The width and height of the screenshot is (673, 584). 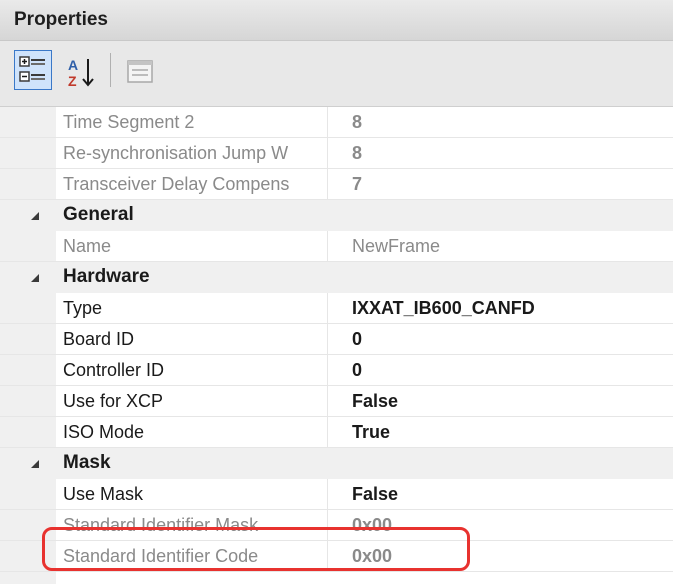 I want to click on property-label: ISO Mode, so click(x=104, y=432).